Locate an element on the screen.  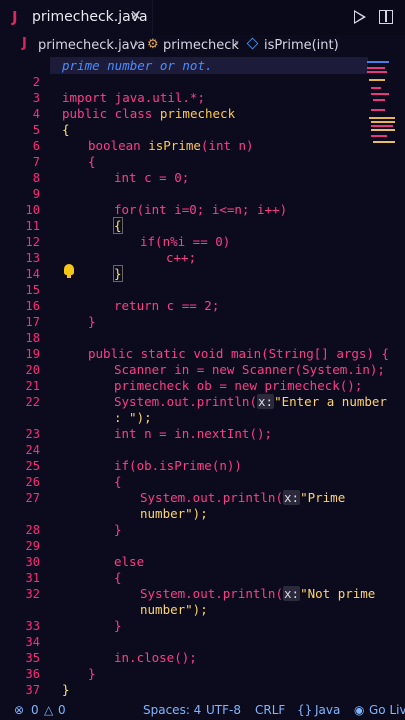
breadcrumb-file: primecheck.java is located at coordinates (91, 45).